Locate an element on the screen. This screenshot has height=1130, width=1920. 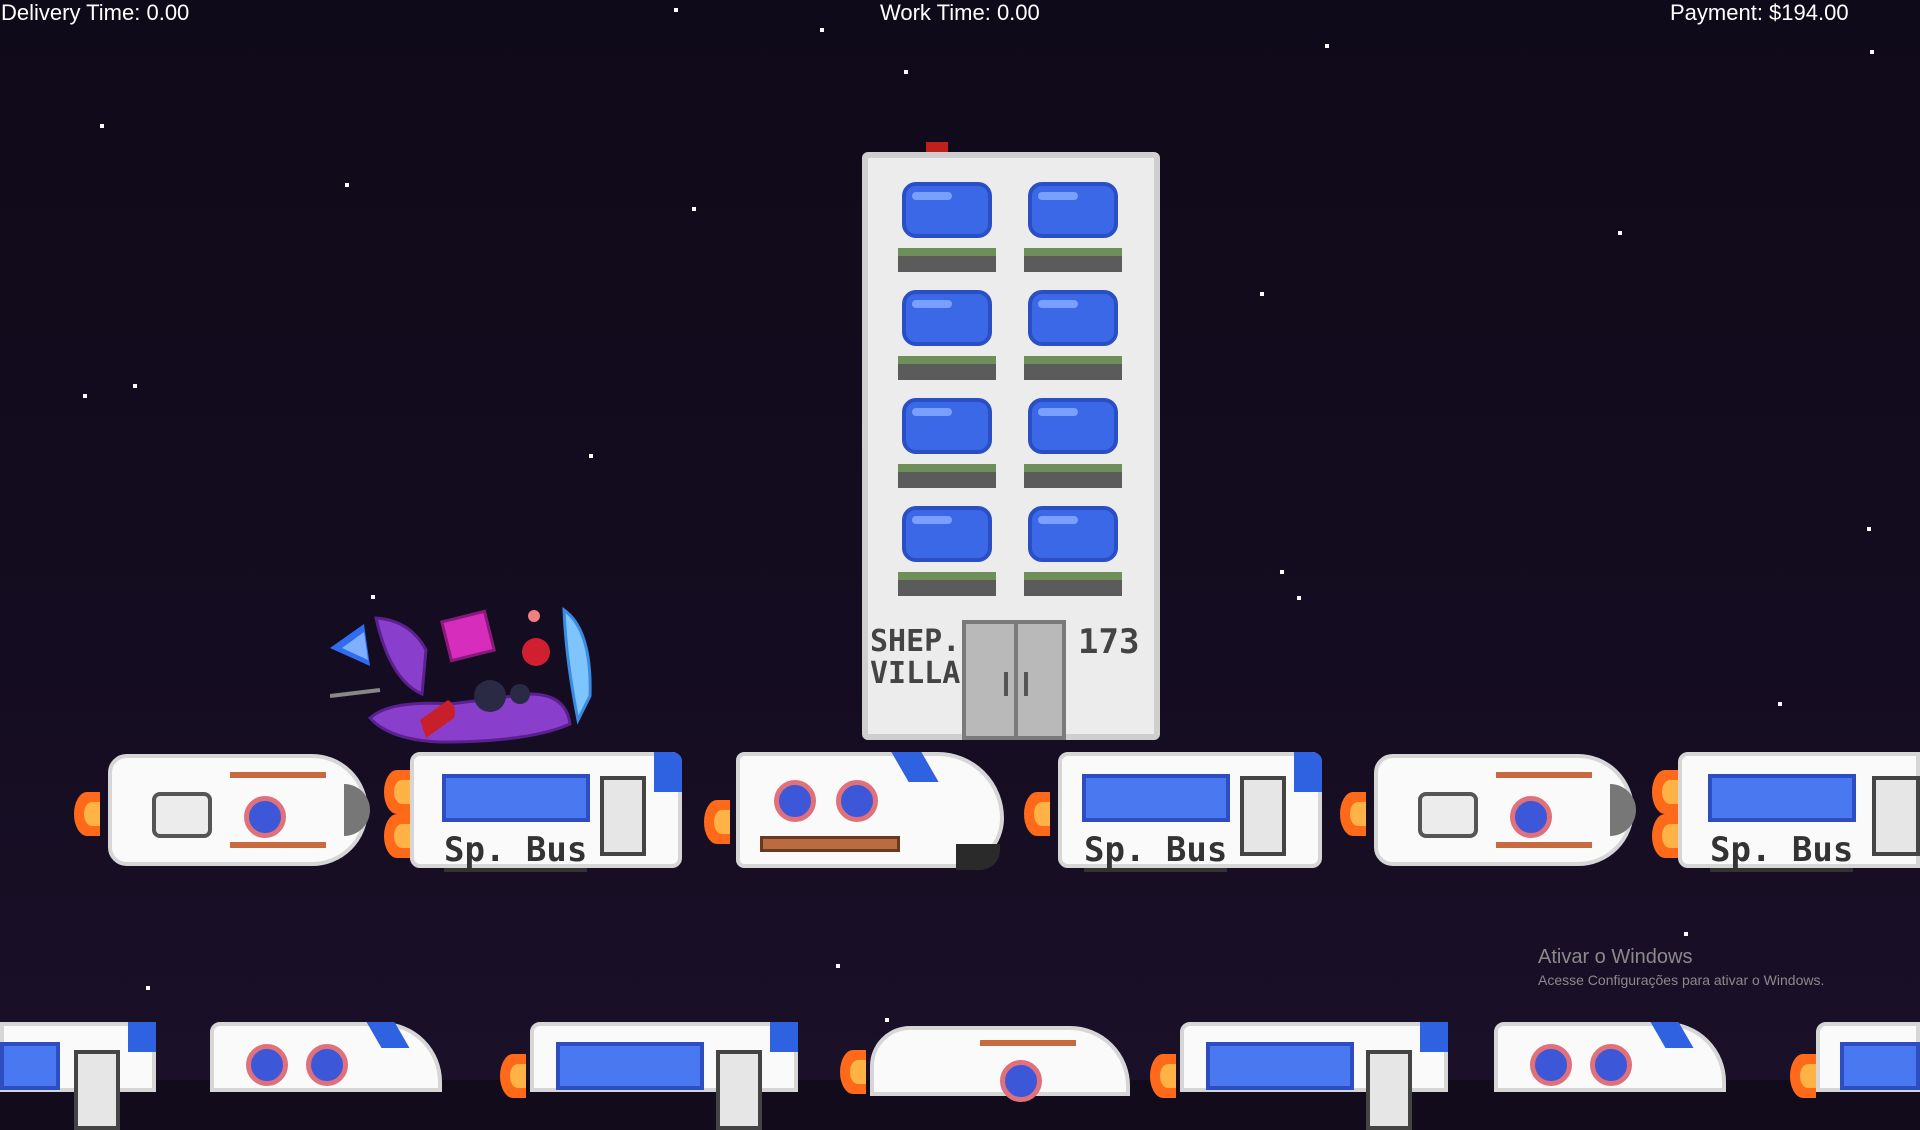
shuttle-grille is located at coordinates (830, 844).